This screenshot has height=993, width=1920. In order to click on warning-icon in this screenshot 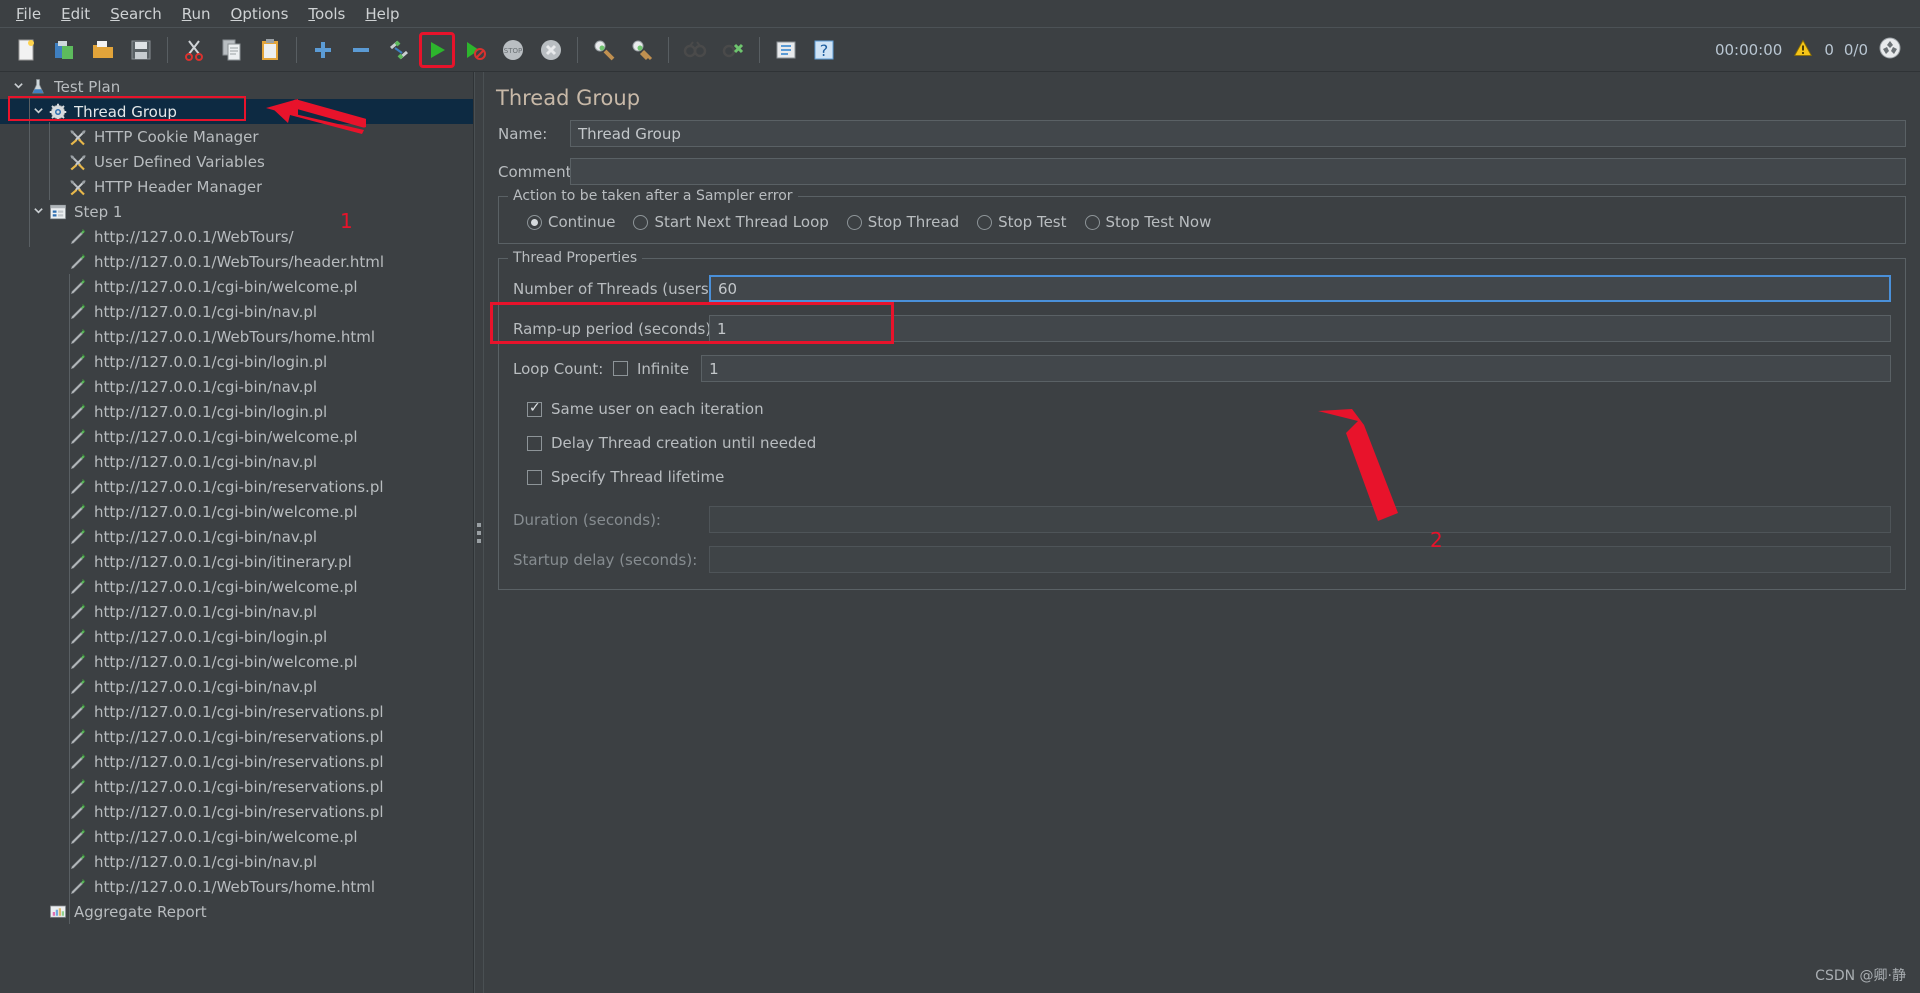, I will do `click(1803, 50)`.